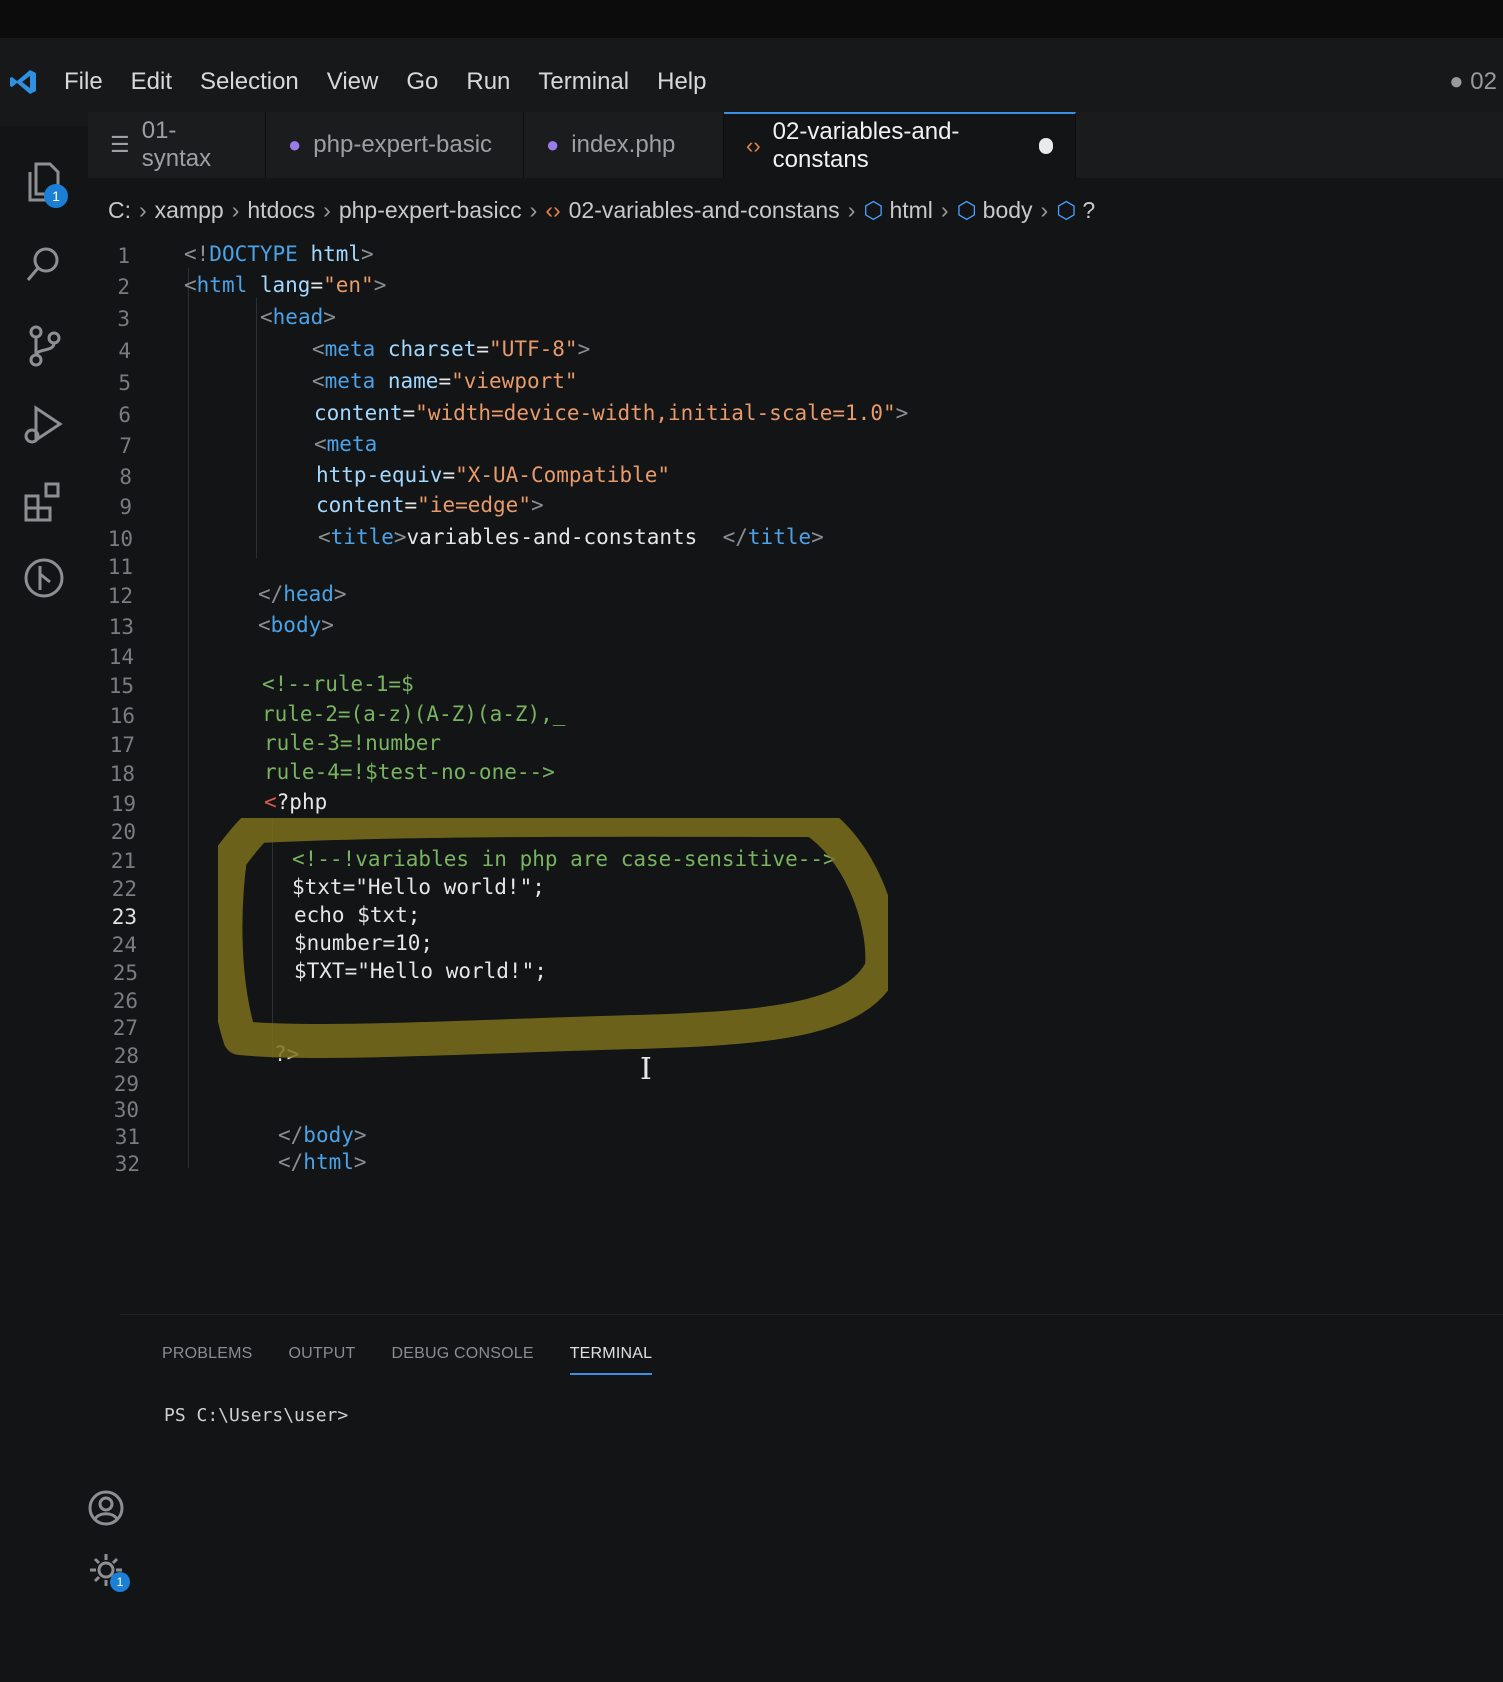  Describe the element at coordinates (281, 210) in the screenshot. I see `breadcrumb-item: htdocs` at that location.